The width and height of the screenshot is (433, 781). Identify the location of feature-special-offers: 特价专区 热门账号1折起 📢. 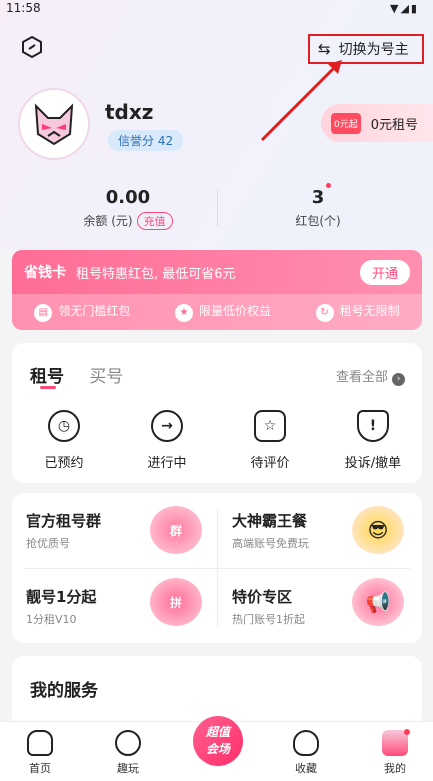
(324, 607).